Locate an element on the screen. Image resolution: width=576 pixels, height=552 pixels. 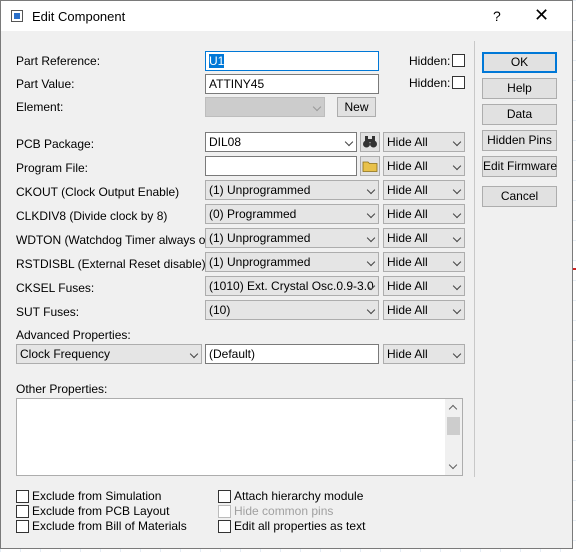
advanced-property-value-input: (Default) is located at coordinates (292, 354).